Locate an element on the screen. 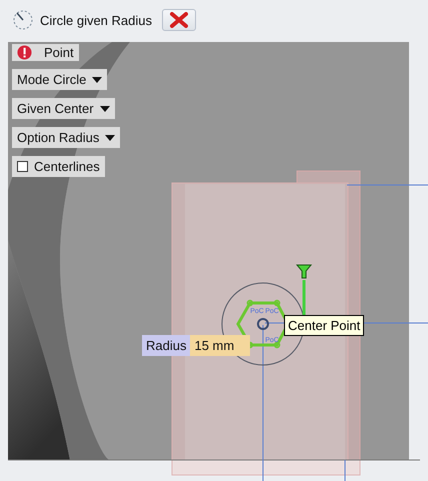 The image size is (428, 481). dropdown-button: Mode Circle is located at coordinates (60, 79).